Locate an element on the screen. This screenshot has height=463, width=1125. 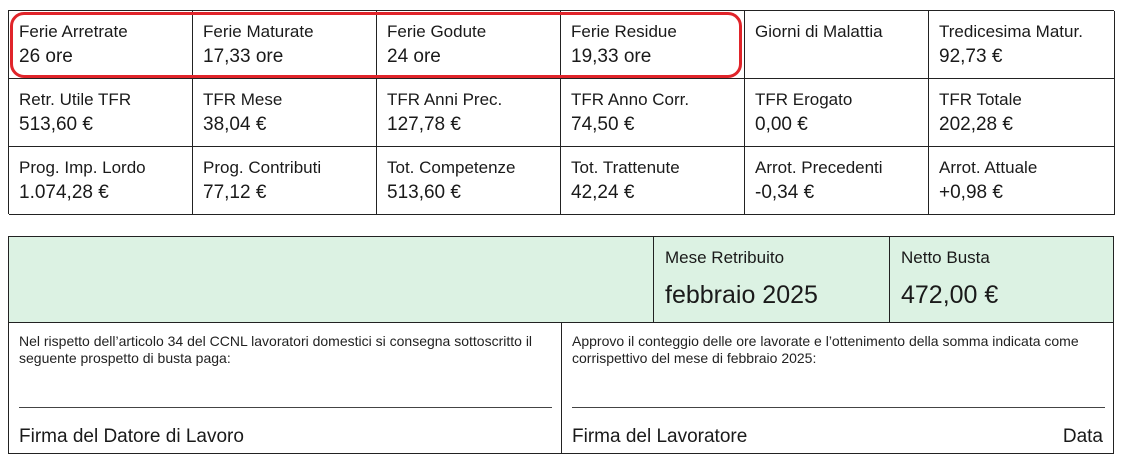
cell-value: +0,98 € is located at coordinates (971, 192).